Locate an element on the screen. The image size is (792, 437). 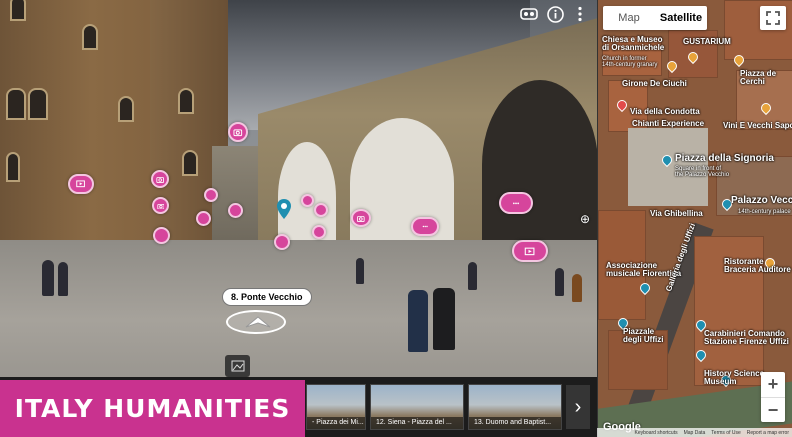
map-label: Piazza della Signoria is located at coordinates (724, 158).